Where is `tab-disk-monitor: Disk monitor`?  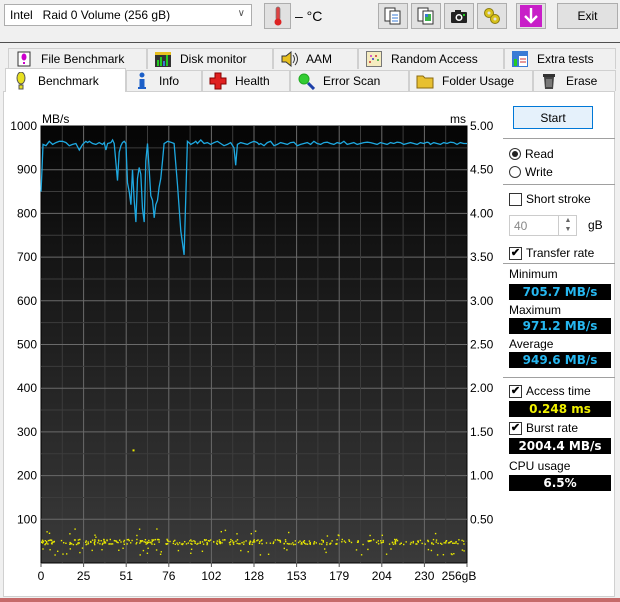 tab-disk-monitor: Disk monitor is located at coordinates (210, 58).